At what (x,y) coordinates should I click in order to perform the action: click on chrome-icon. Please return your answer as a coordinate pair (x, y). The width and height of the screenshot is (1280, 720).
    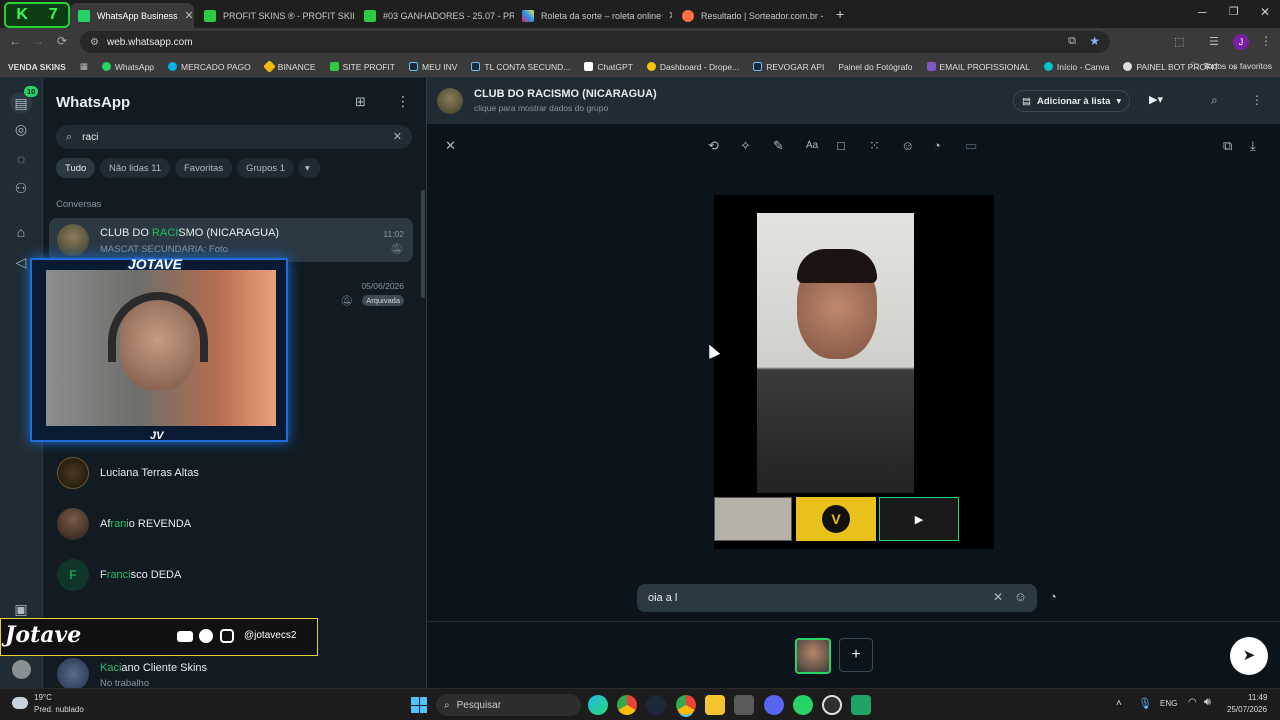
    Looking at the image, I should click on (627, 705).